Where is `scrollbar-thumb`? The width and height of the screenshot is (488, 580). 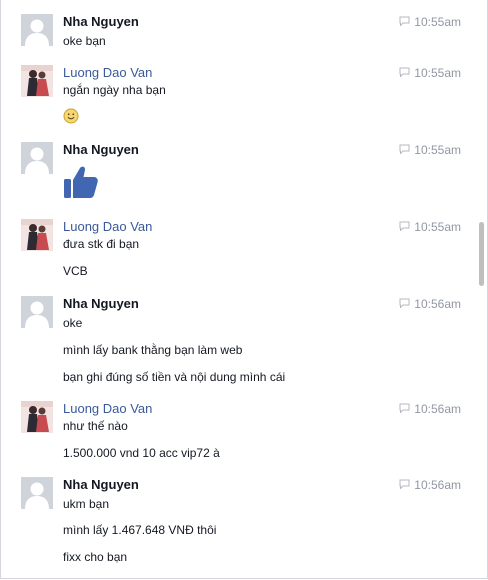
scrollbar-thumb is located at coordinates (481, 254).